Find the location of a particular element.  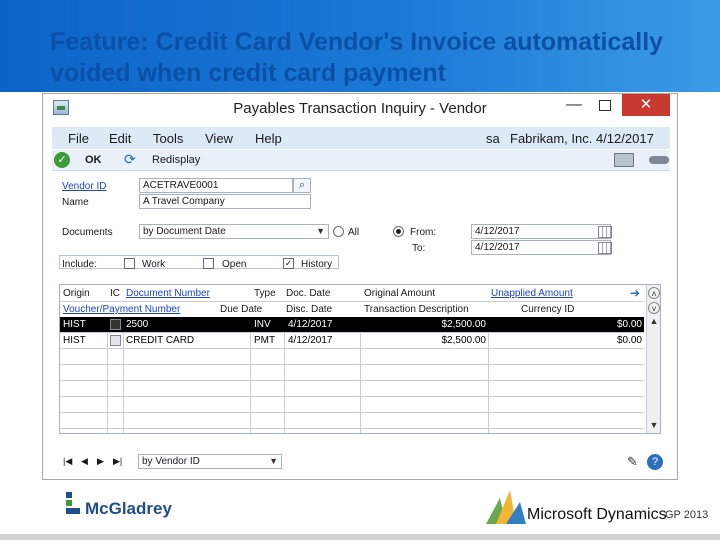

user-id: sa is located at coordinates (493, 138).